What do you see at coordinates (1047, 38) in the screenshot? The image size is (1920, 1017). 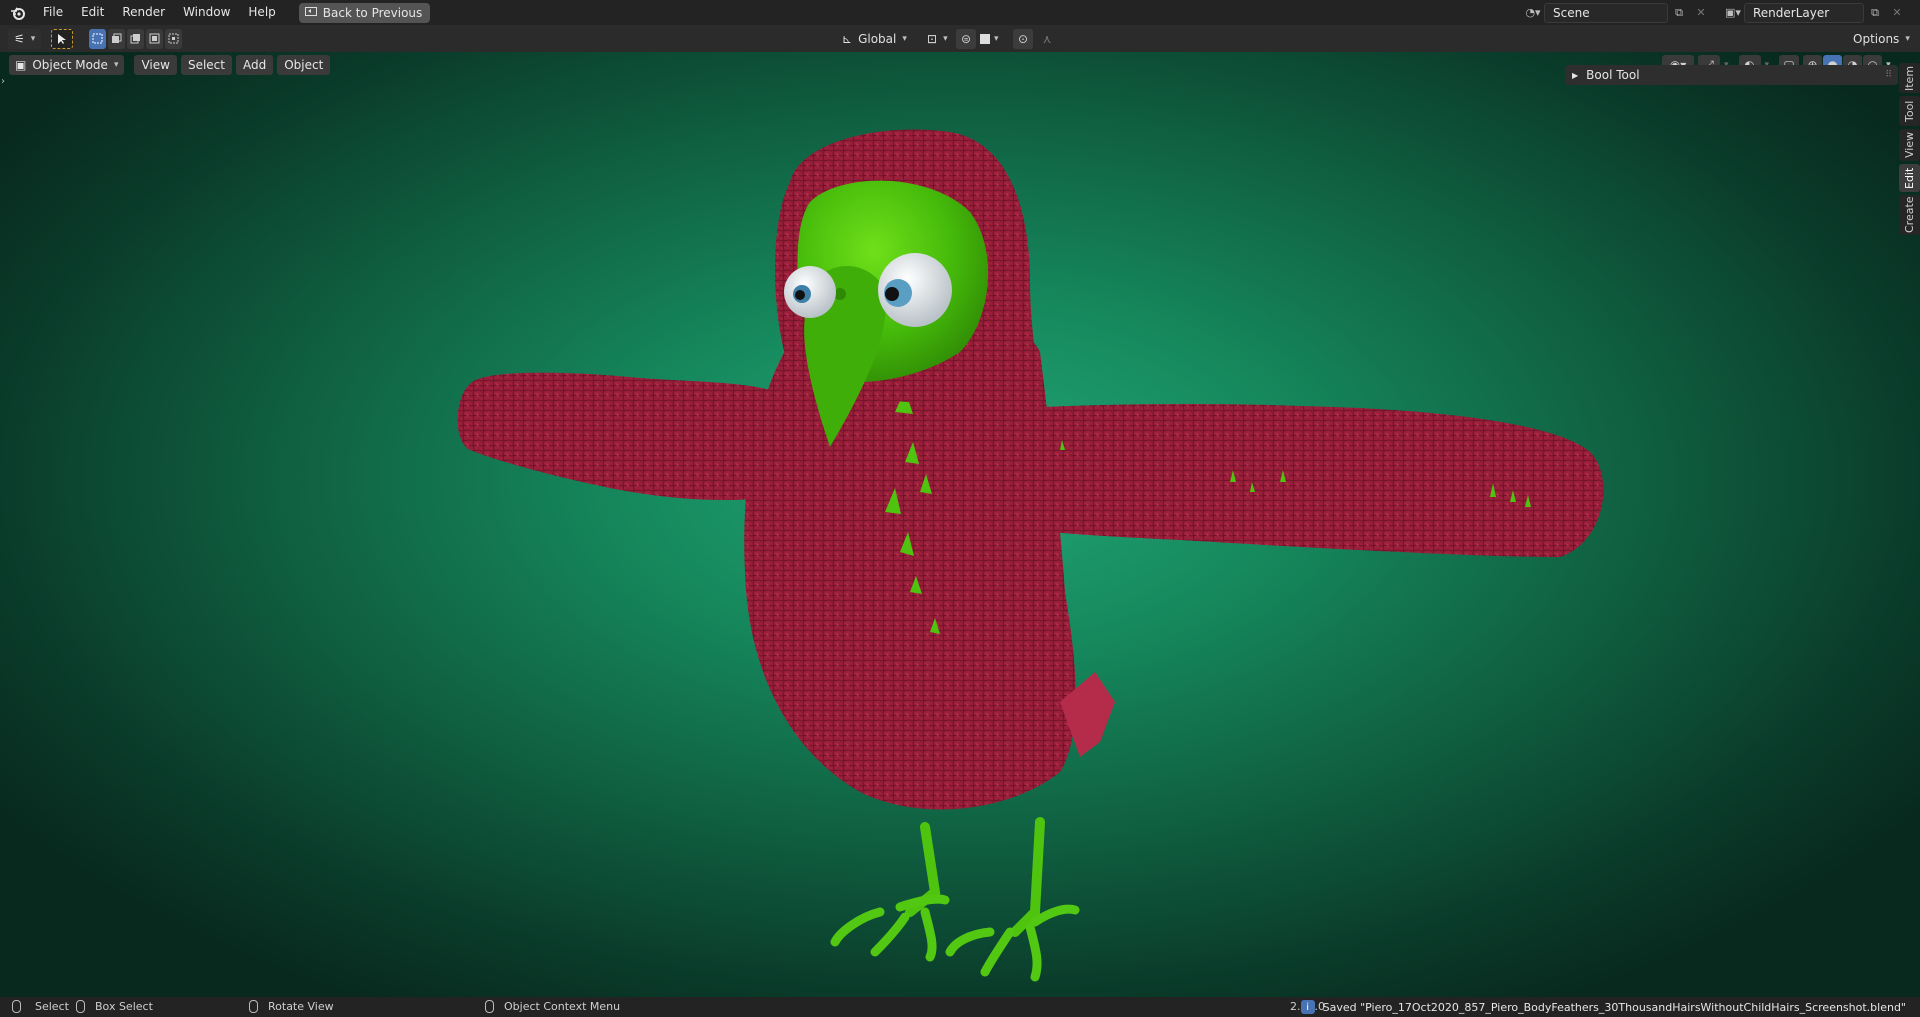 I see `proportional-falloff-icon: ⋏` at bounding box center [1047, 38].